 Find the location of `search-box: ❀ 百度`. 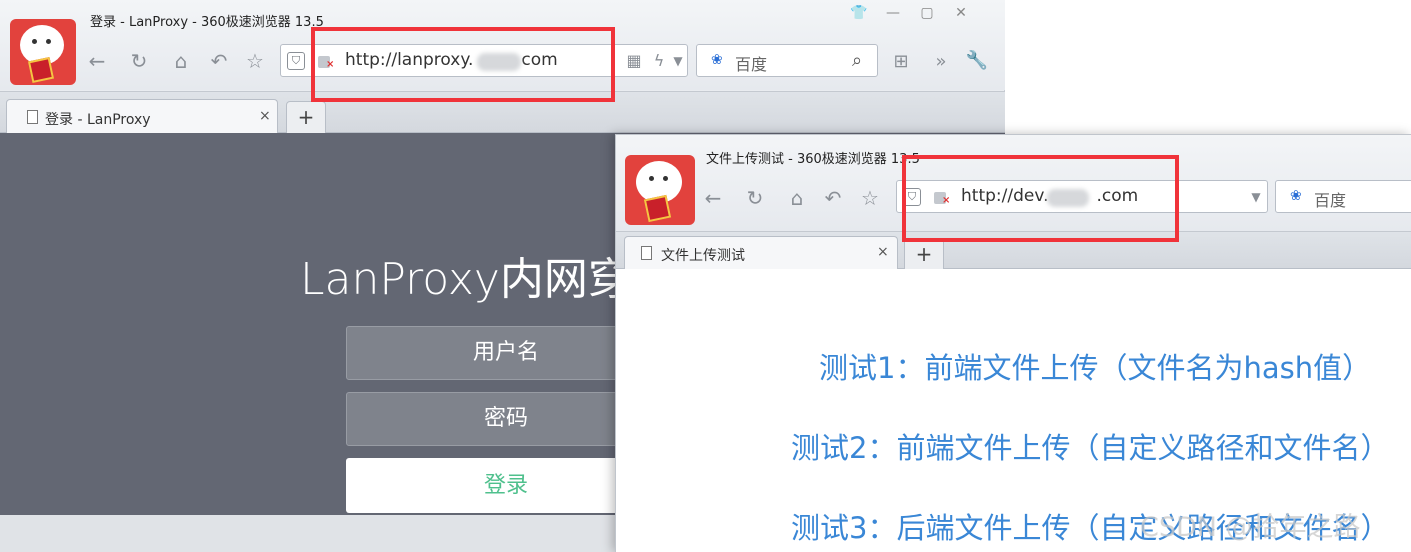

search-box: ❀ 百度 is located at coordinates (1343, 196).